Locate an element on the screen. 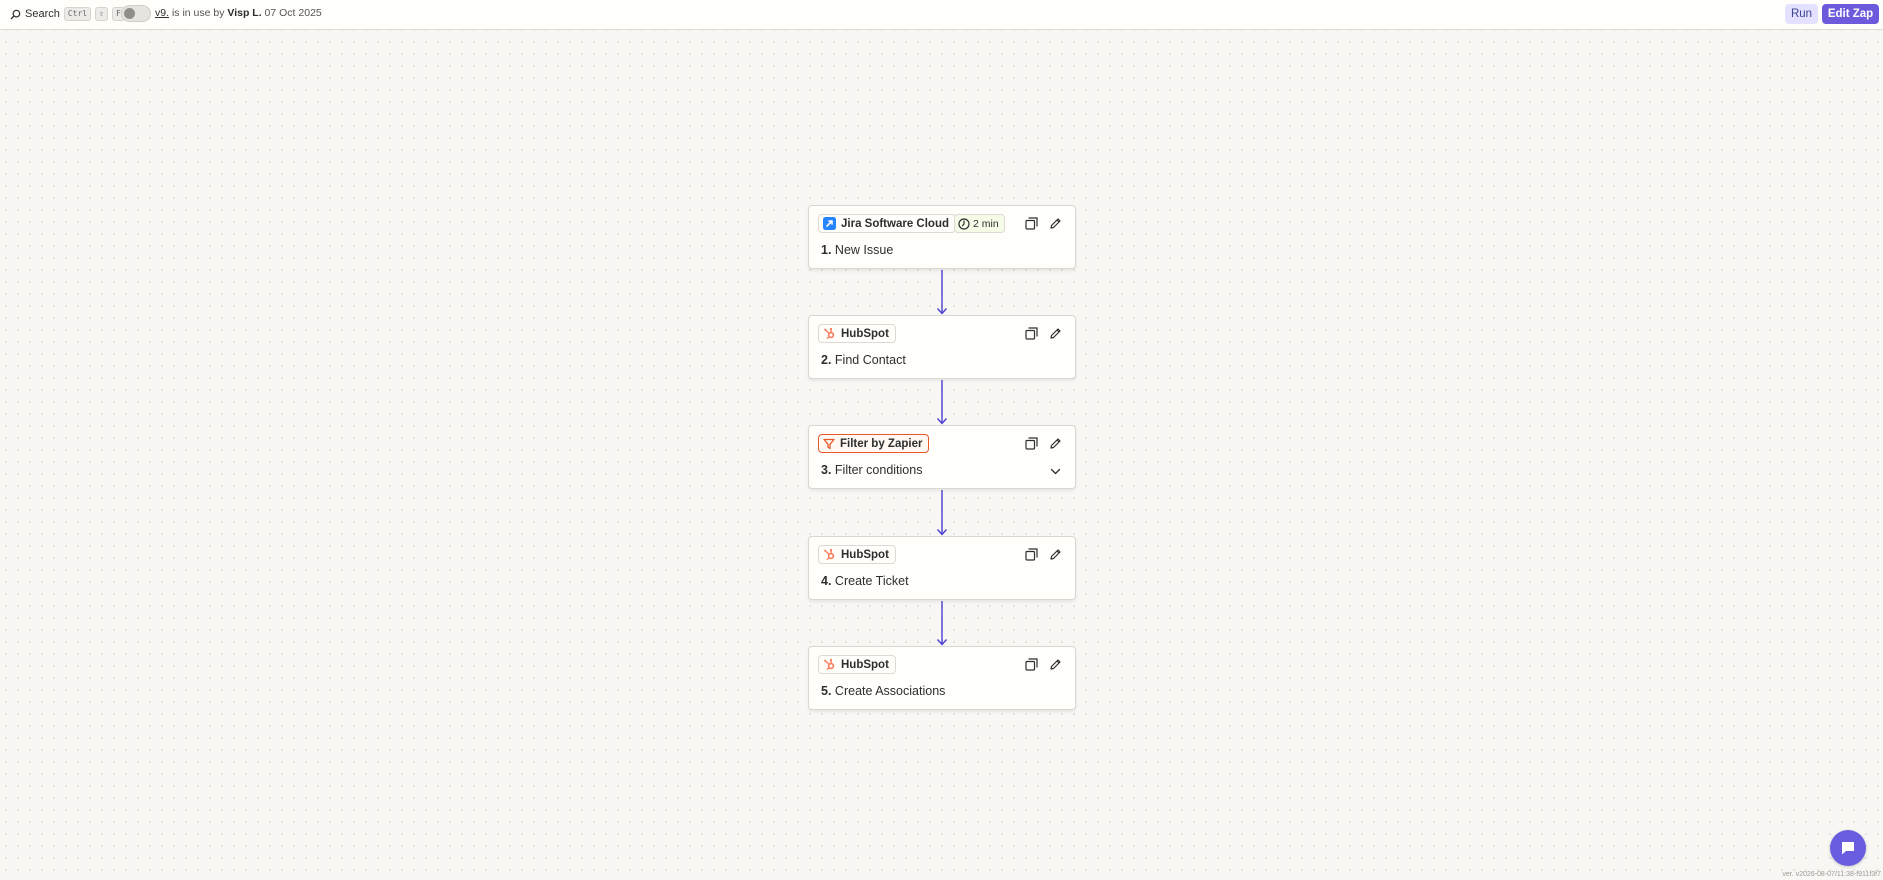 Image resolution: width=1883 pixels, height=880 pixels. polling-interval-badge: 2 min is located at coordinates (979, 223).